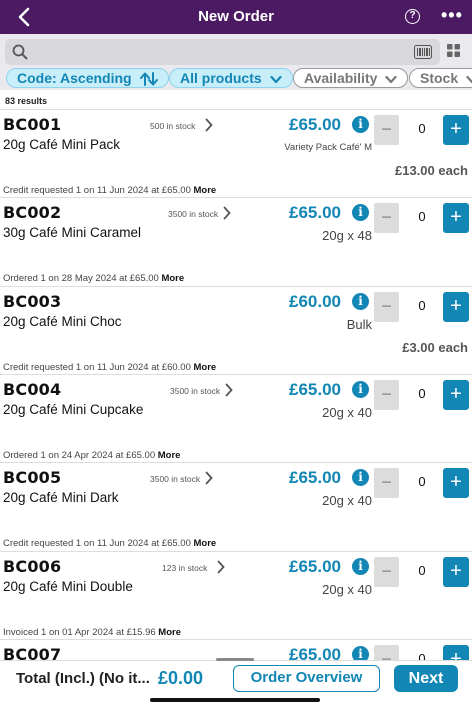 Image resolution: width=472 pixels, height=707 pixels. I want to click on stock-level: 500 in stock, so click(172, 126).